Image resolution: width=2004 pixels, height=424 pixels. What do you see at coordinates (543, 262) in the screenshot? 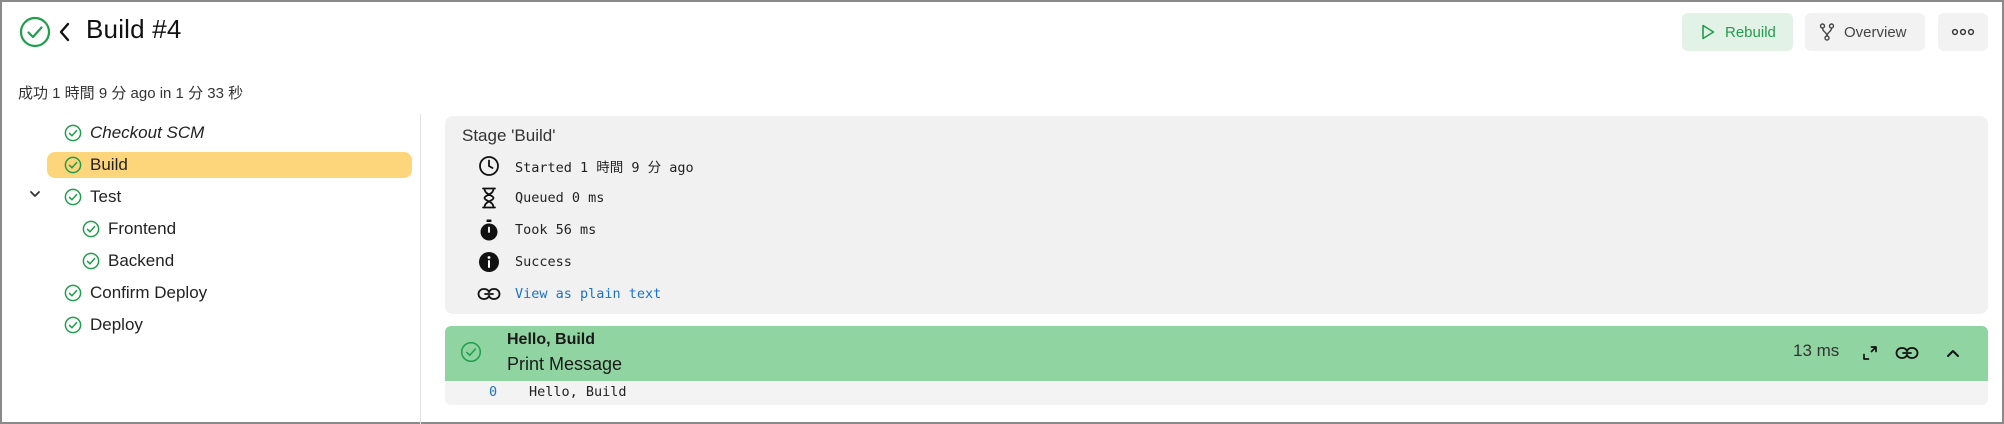
I see `stage-status-text: Success` at bounding box center [543, 262].